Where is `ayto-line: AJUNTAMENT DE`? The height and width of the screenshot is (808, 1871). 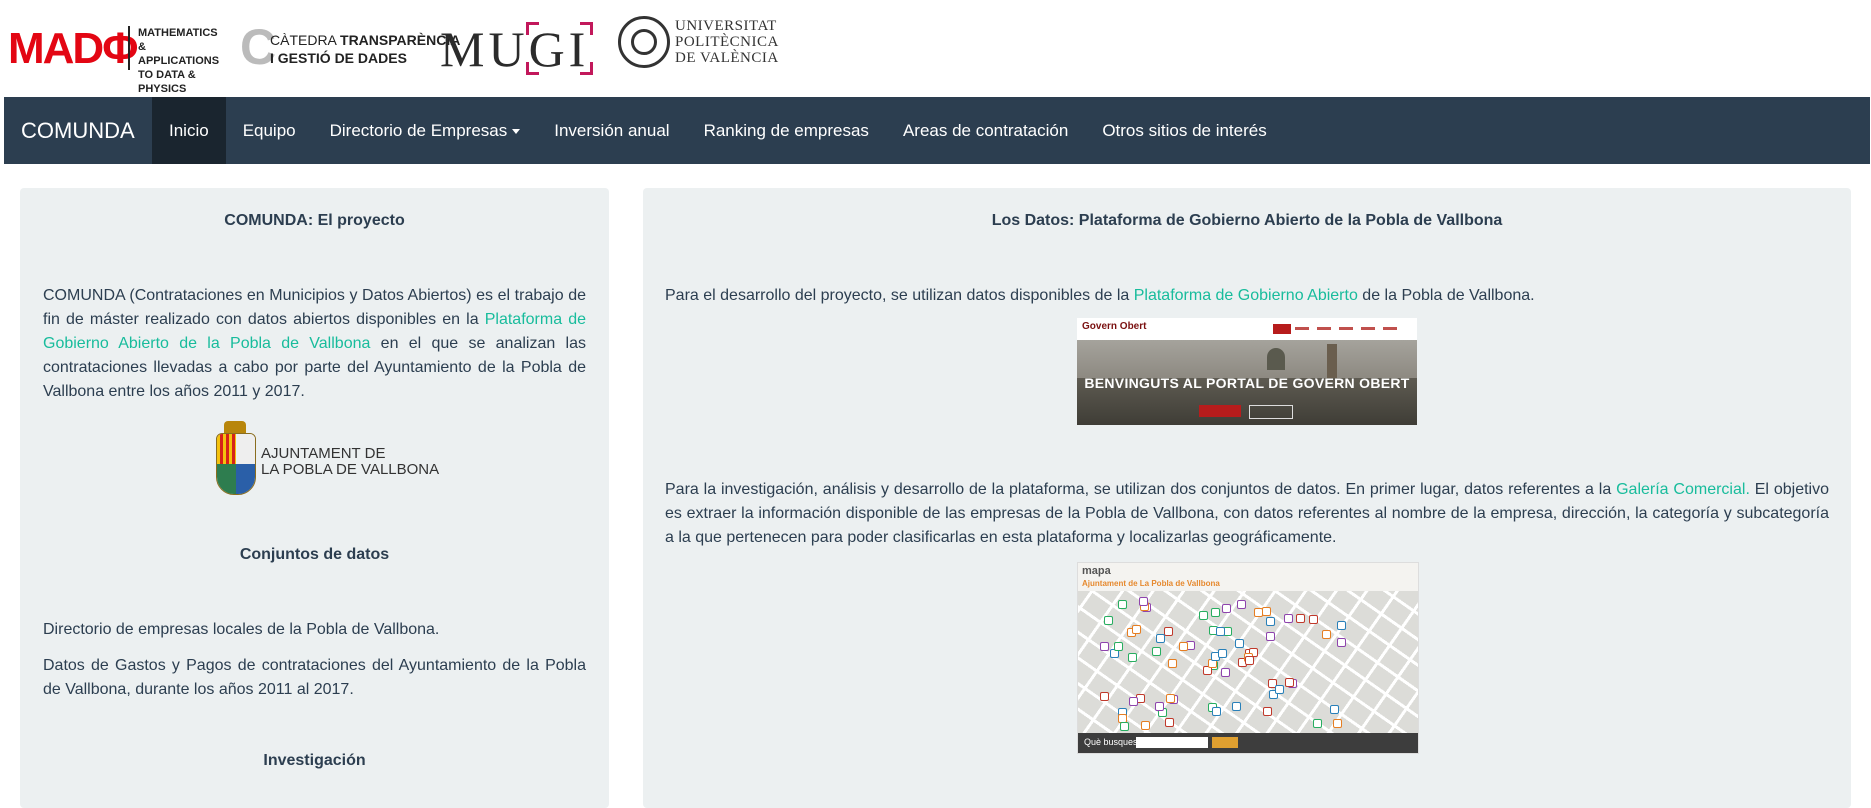 ayto-line: AJUNTAMENT DE is located at coordinates (323, 453).